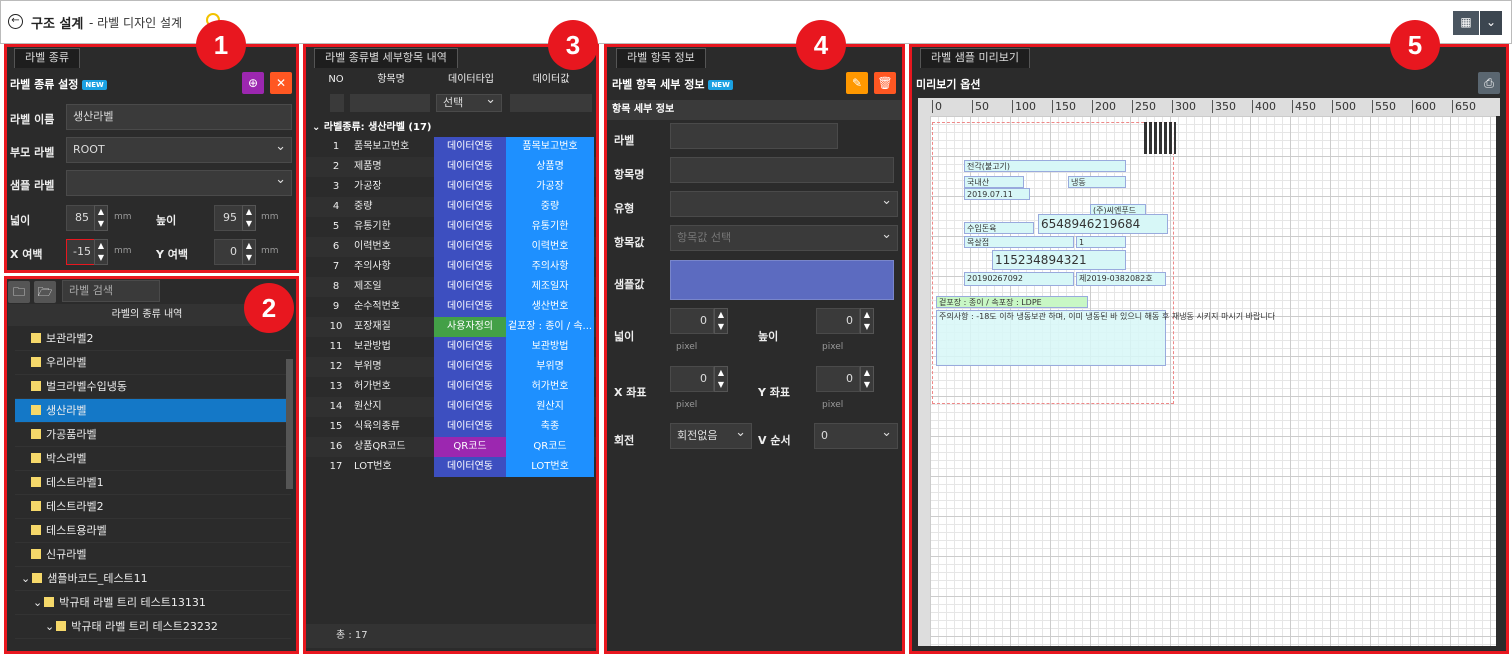 This screenshot has width=1512, height=658. I want to click on page-title: 구조 설계, so click(57, 24).